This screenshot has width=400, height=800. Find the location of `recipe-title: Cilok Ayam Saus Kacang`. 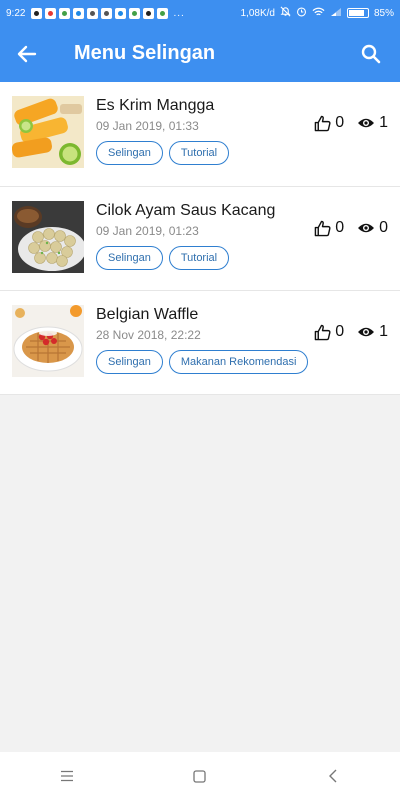

recipe-title: Cilok Ayam Saus Kacang is located at coordinates (186, 210).